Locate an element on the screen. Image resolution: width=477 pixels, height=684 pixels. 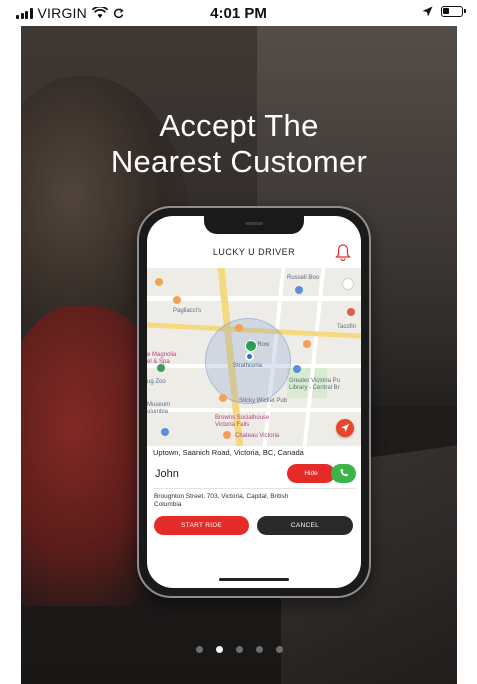
phone-icon is located at coordinates (344, 473).